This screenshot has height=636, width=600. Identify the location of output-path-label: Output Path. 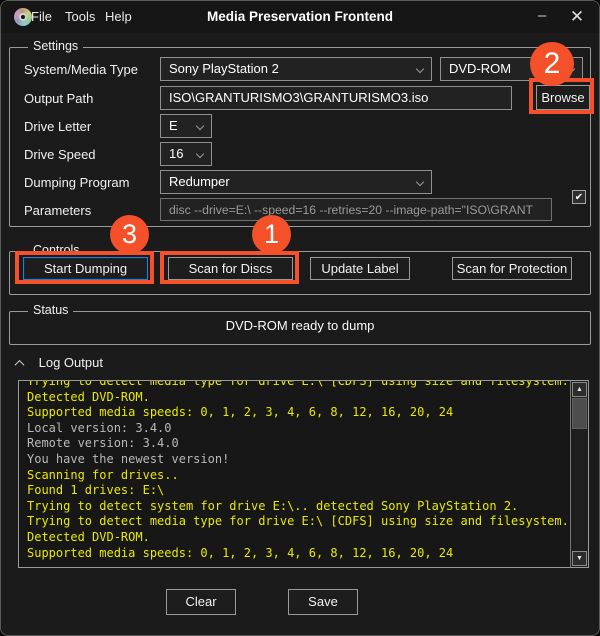
(59, 98).